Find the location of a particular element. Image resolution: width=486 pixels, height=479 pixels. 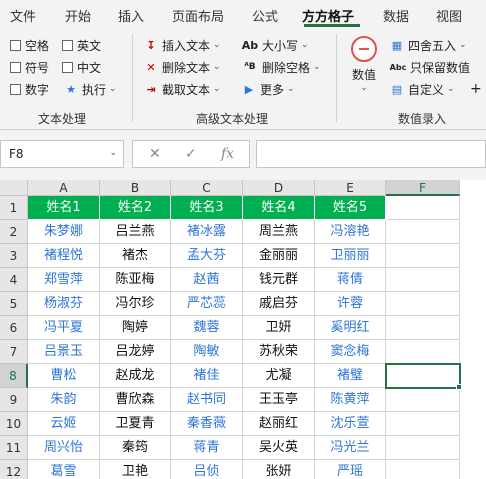

cell-d10: 赵丽红 is located at coordinates (279, 424).